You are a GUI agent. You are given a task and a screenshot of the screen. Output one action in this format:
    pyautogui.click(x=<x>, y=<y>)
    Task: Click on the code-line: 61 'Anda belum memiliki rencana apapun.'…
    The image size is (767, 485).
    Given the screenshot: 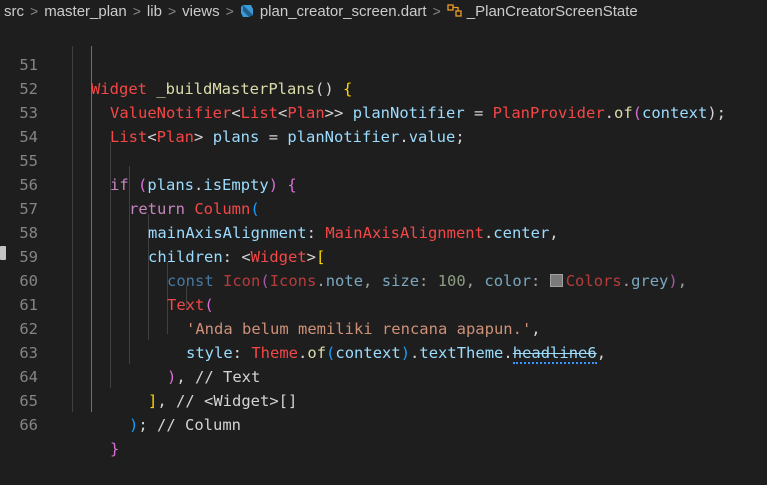 What is the action you would take?
    pyautogui.click(x=383, y=303)
    